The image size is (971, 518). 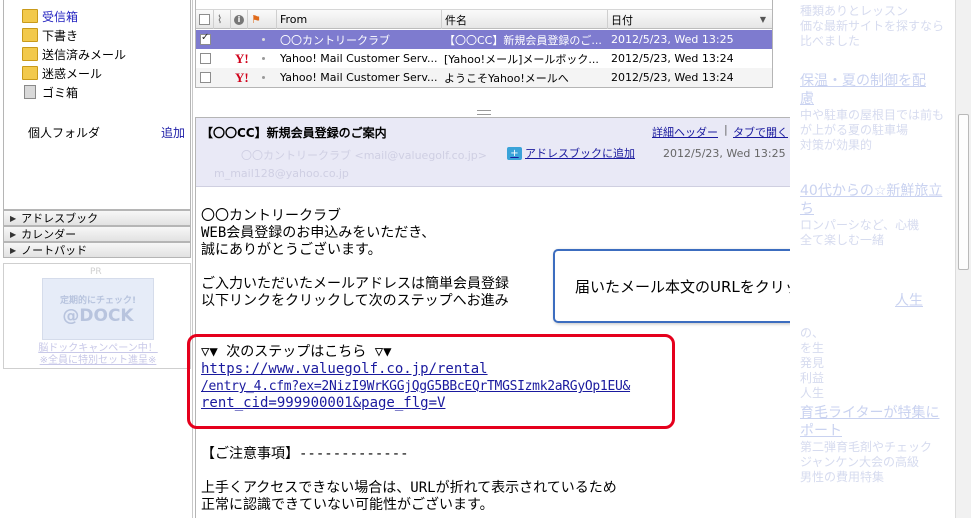 What do you see at coordinates (30, 73) in the screenshot?
I see `spam-folder-icon` at bounding box center [30, 73].